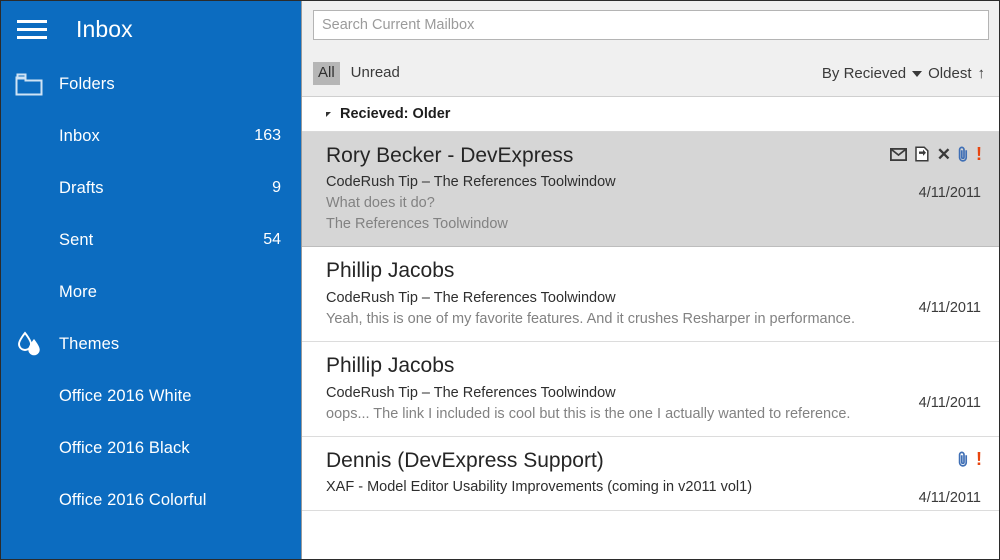 The image size is (1000, 560). I want to click on sidebar-group-themes: Themes, so click(151, 344).